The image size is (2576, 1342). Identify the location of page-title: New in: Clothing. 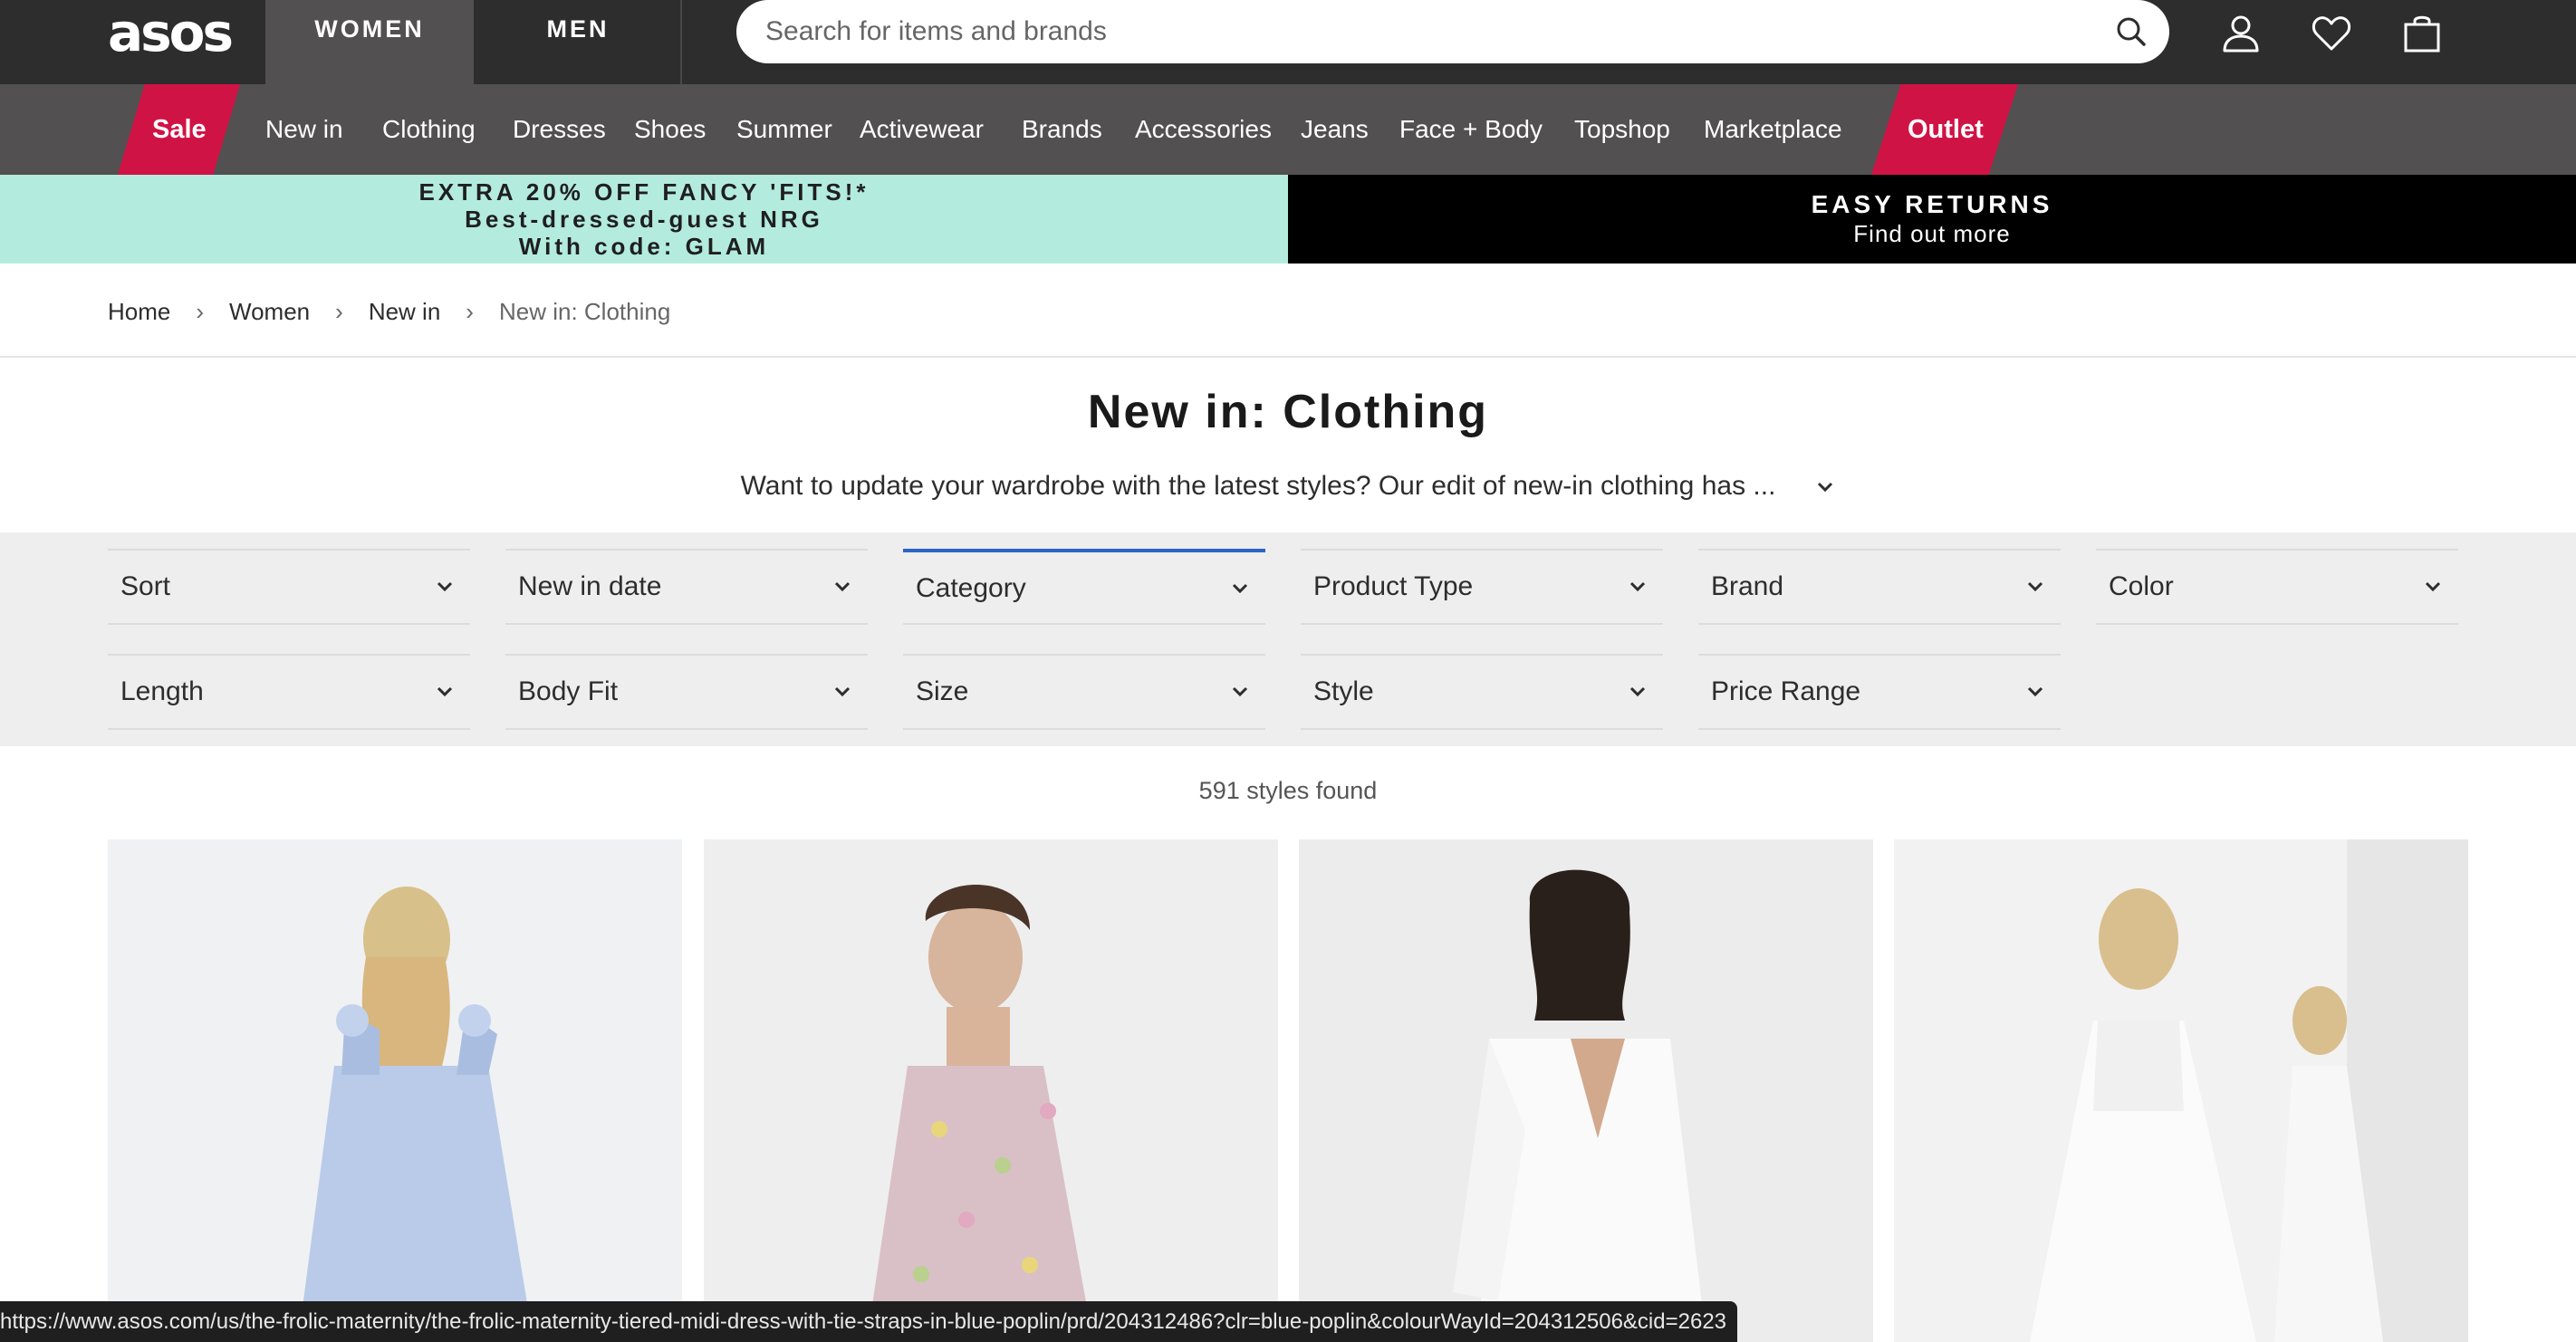
(1288, 412).